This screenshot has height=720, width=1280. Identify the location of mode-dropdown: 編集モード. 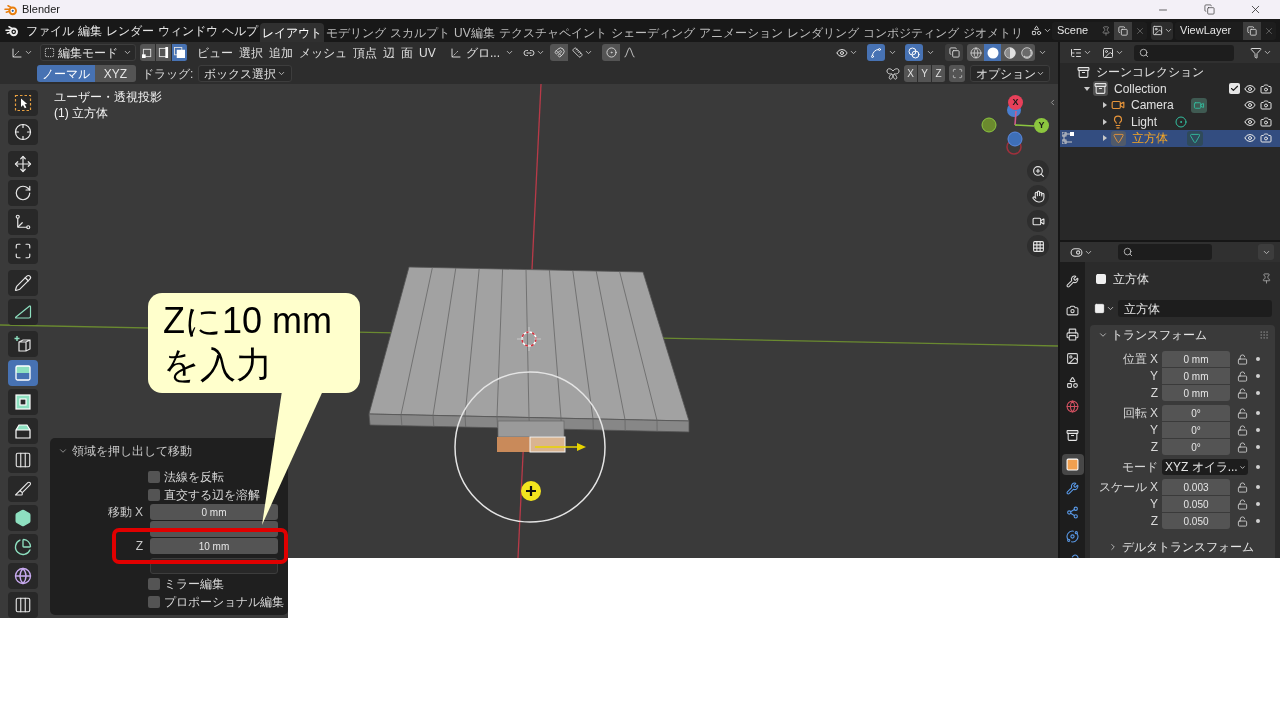
(88, 52).